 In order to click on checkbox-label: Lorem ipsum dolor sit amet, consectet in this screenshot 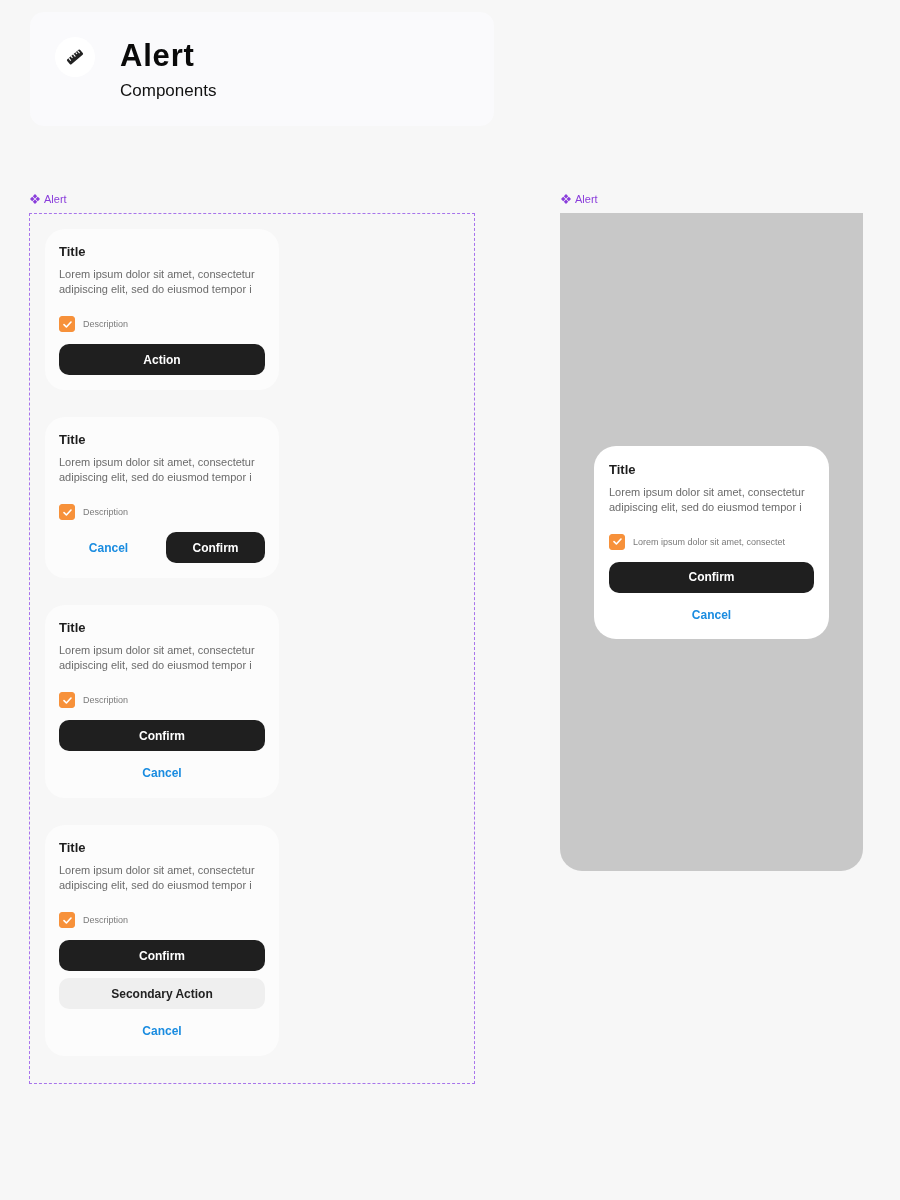, I will do `click(709, 541)`.